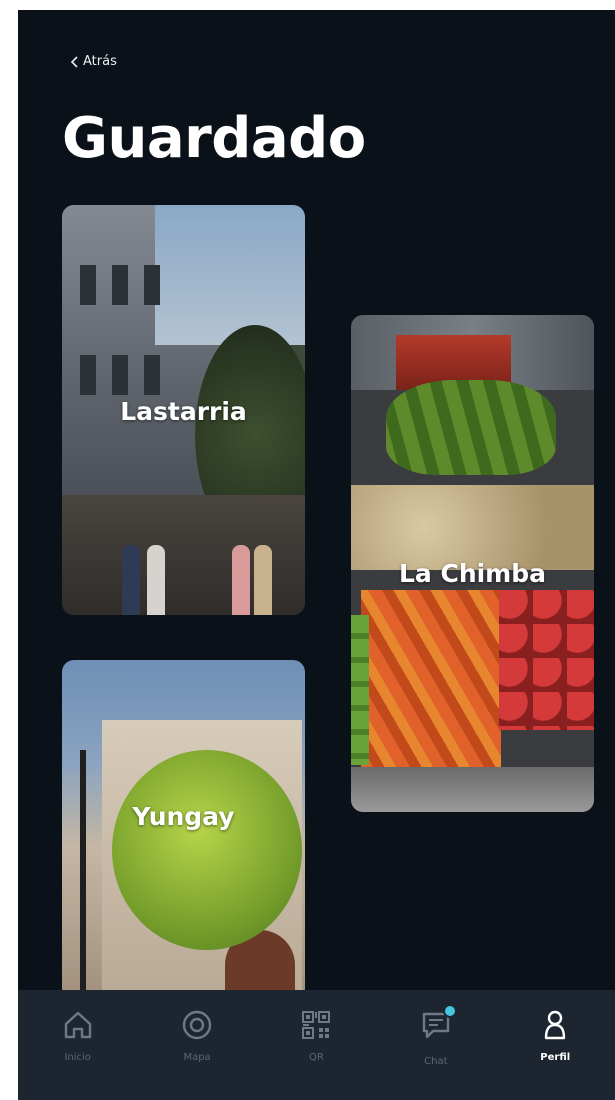  I want to click on nav-label: Perfil, so click(555, 1057).